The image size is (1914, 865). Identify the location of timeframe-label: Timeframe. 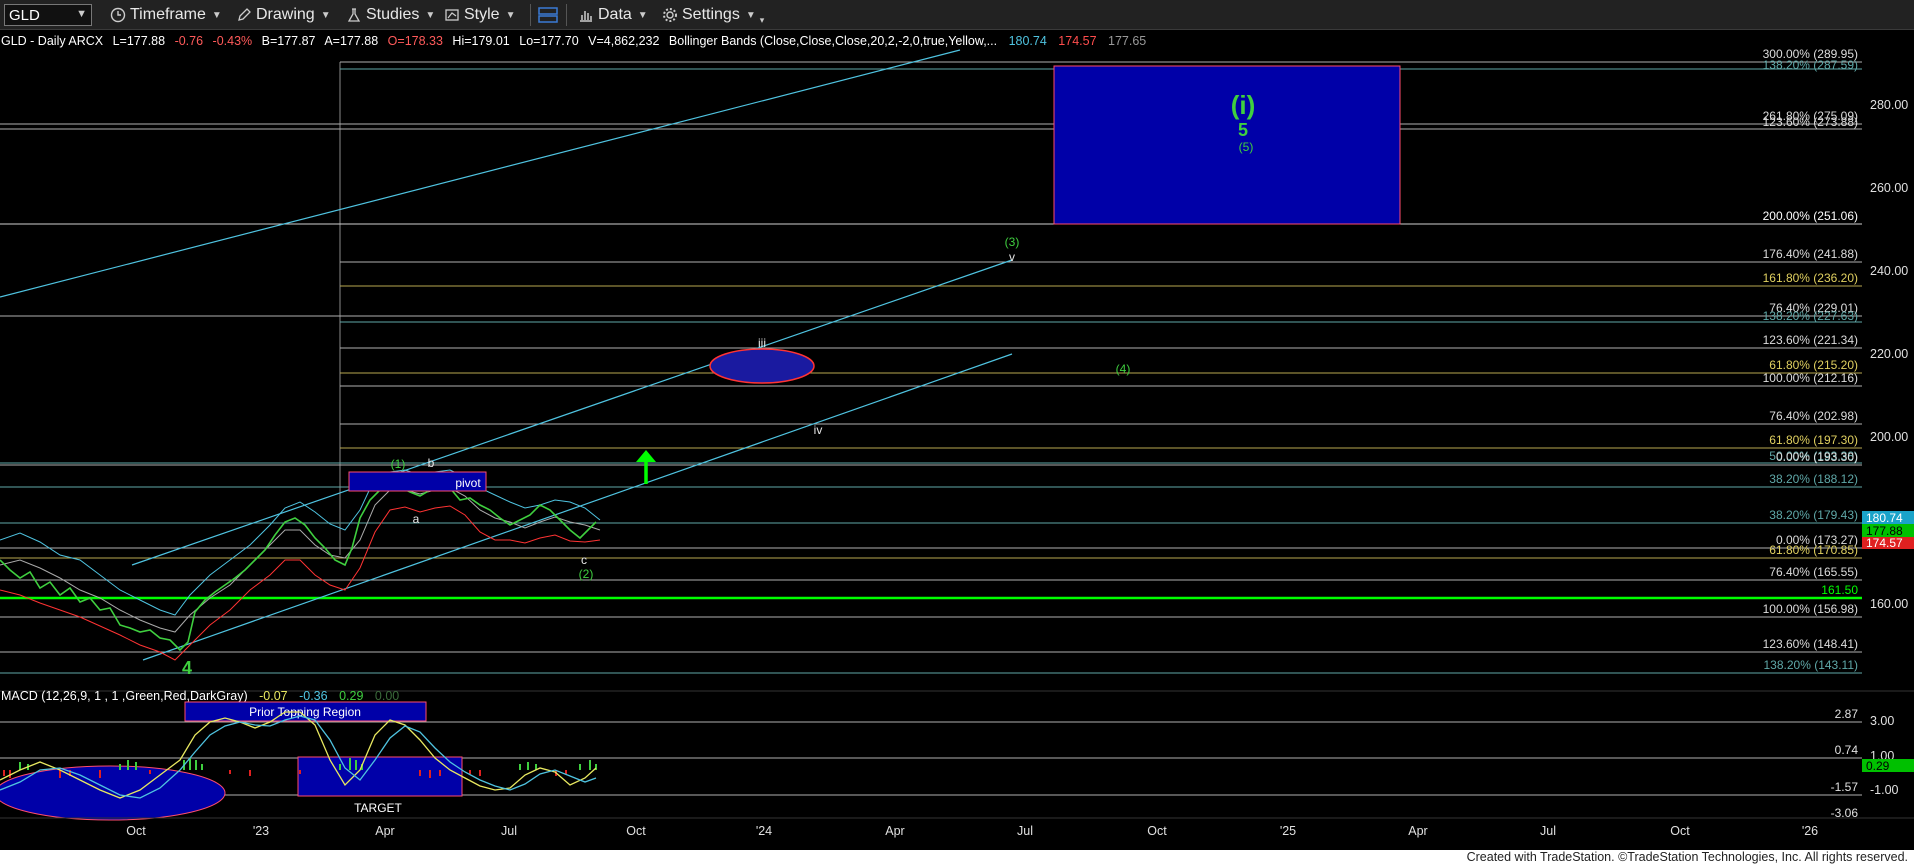
(168, 14).